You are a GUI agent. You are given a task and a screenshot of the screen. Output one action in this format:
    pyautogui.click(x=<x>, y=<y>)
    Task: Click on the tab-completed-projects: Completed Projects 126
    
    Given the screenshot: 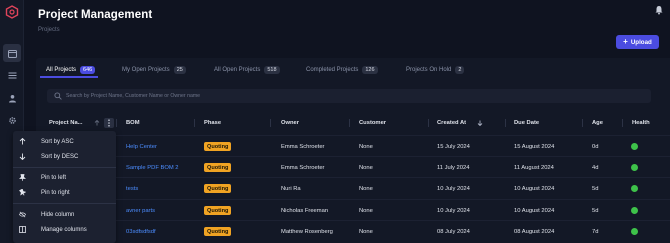 What is the action you would take?
    pyautogui.click(x=342, y=70)
    